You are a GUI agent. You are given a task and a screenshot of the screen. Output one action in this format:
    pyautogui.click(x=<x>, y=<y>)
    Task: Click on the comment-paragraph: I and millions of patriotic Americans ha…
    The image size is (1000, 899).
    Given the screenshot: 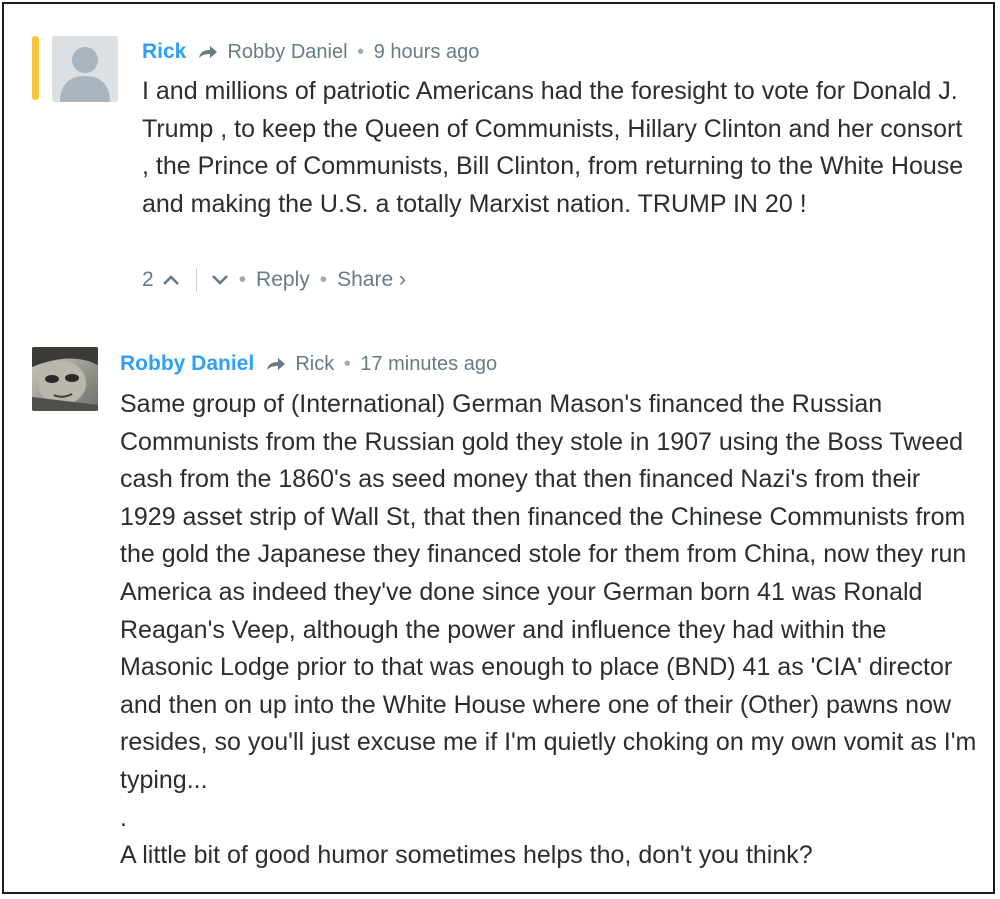 What is the action you would take?
    pyautogui.click(x=553, y=147)
    